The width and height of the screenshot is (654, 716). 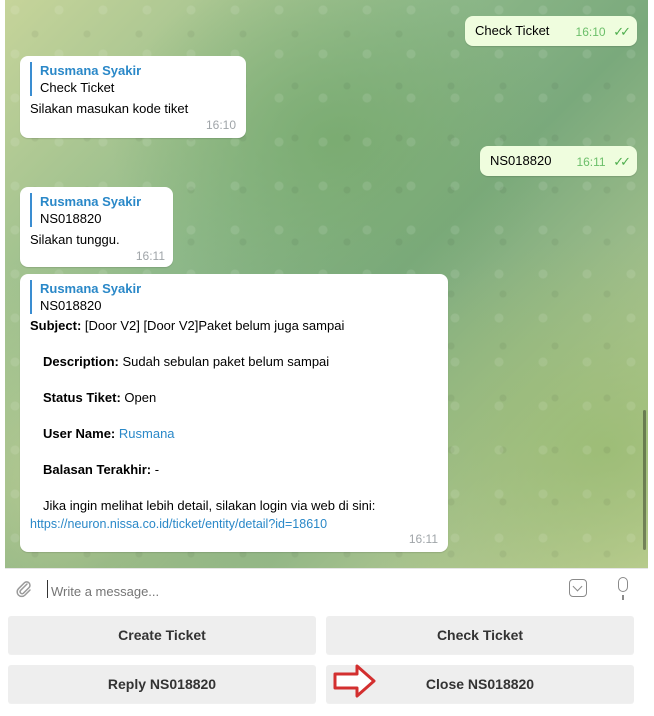 I want to click on message-text: Silakan tunggu., so click(x=75, y=239).